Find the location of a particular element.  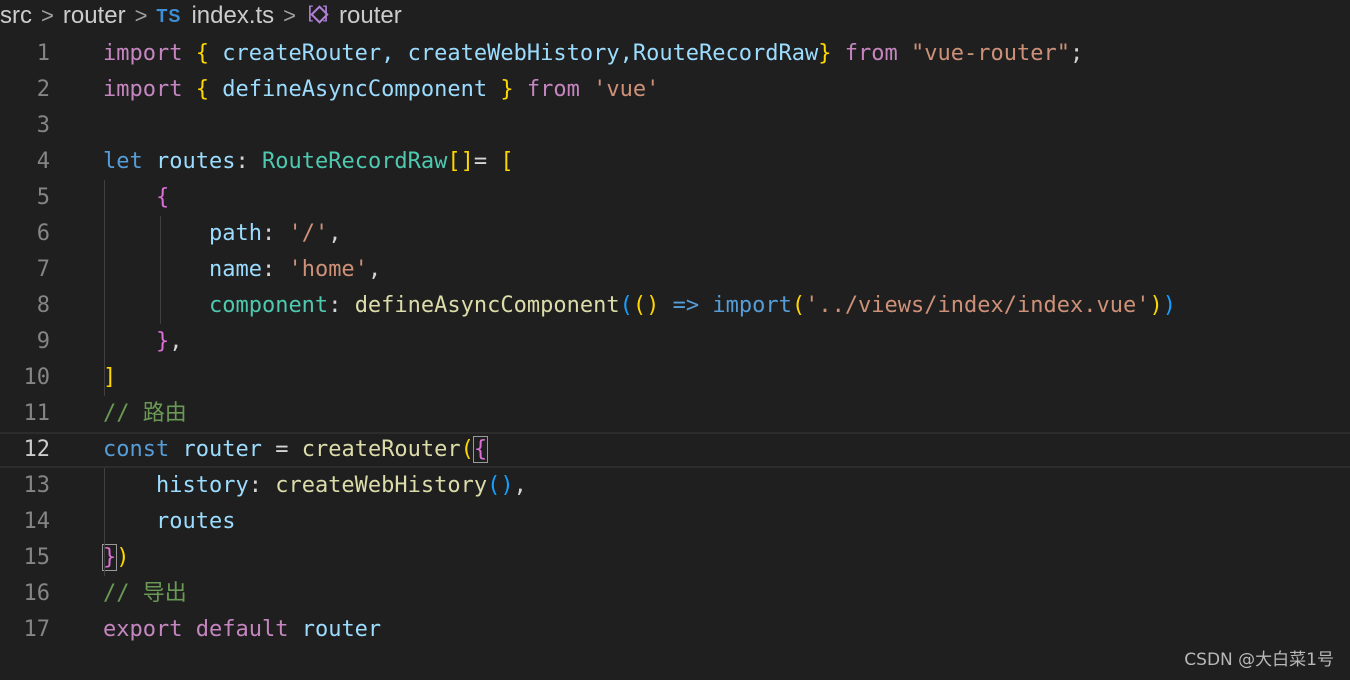

line-number: 8 is located at coordinates (43, 305).